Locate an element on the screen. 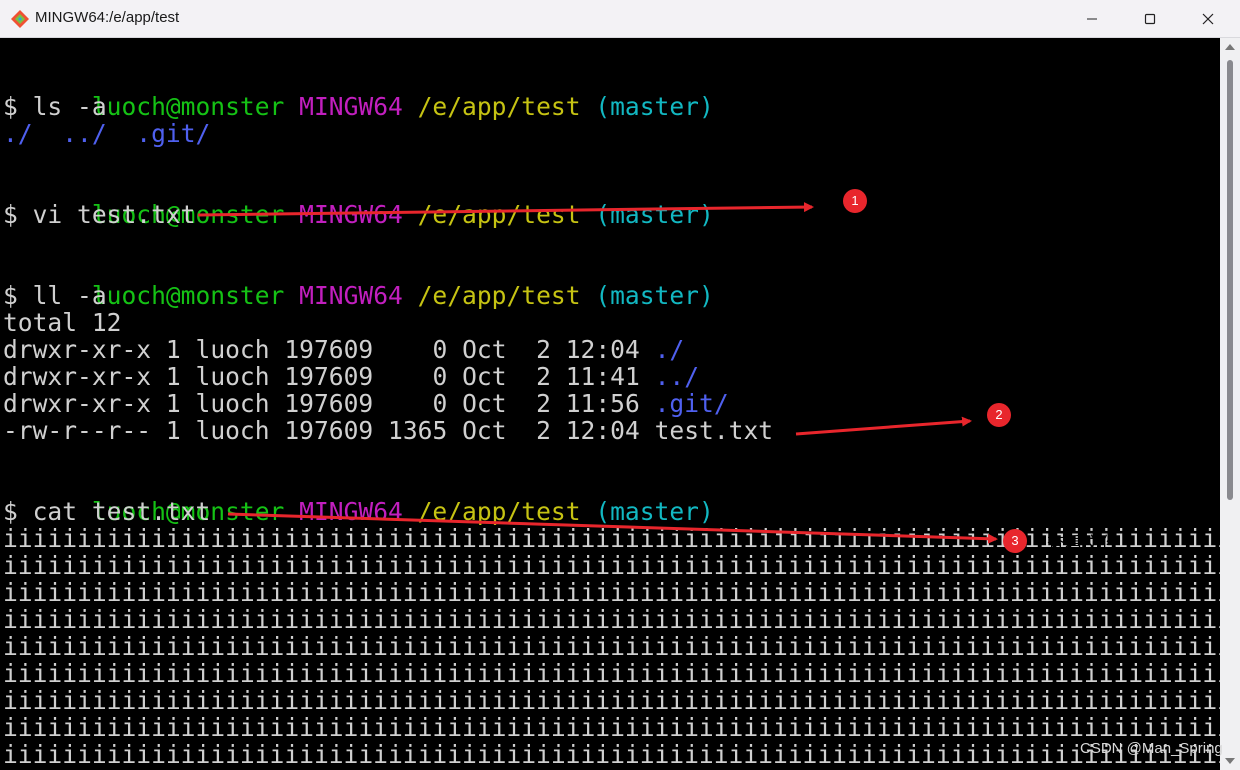 This screenshot has width=1240, height=770. scrollbar-thumb is located at coordinates (1230, 280).